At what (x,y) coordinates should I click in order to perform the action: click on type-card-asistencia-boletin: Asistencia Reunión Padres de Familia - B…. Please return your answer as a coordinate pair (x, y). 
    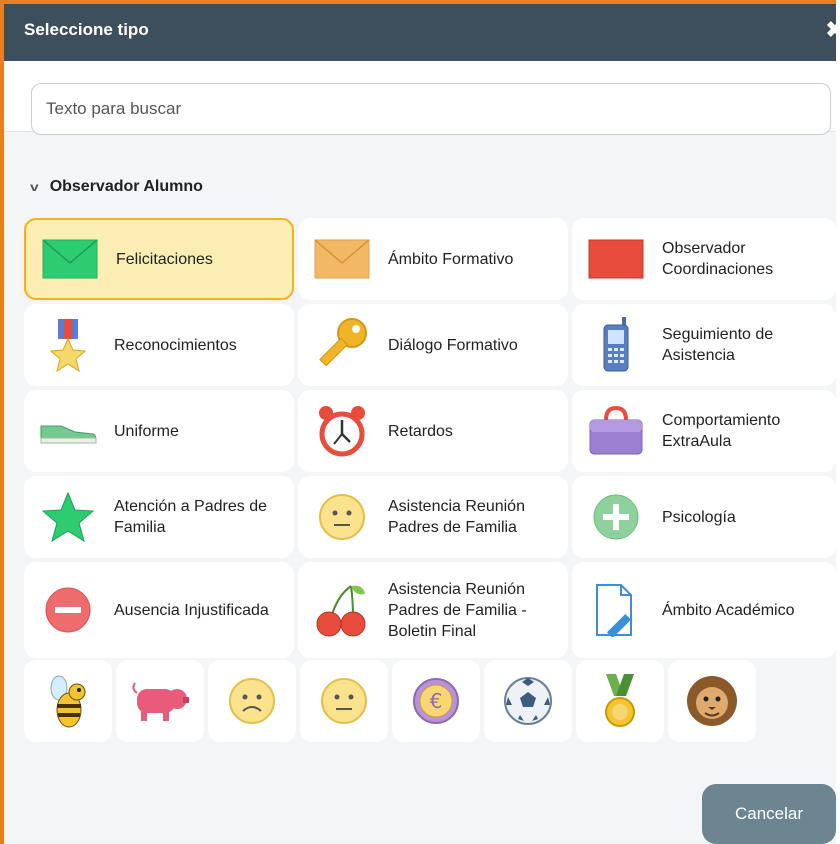
    Looking at the image, I should click on (433, 610).